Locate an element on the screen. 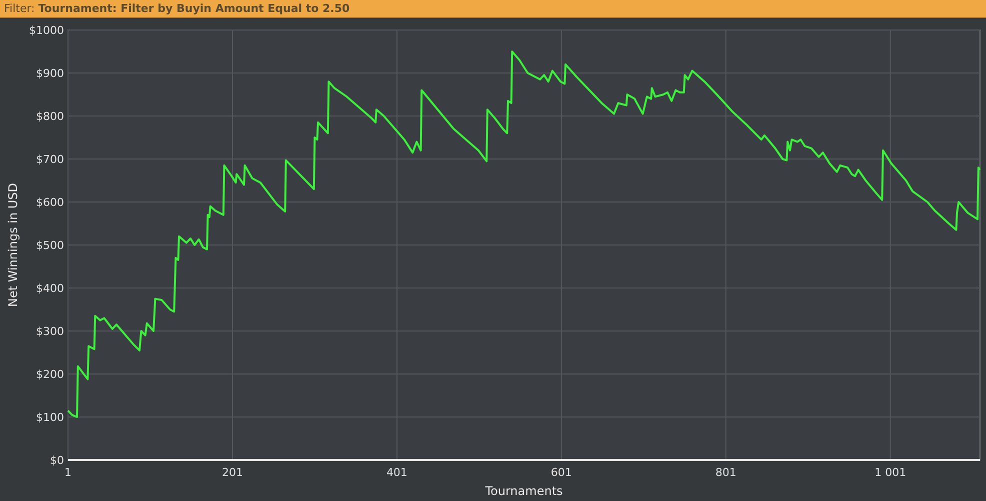 Image resolution: width=986 pixels, height=501 pixels. x-tick-label: 1 is located at coordinates (68, 472).